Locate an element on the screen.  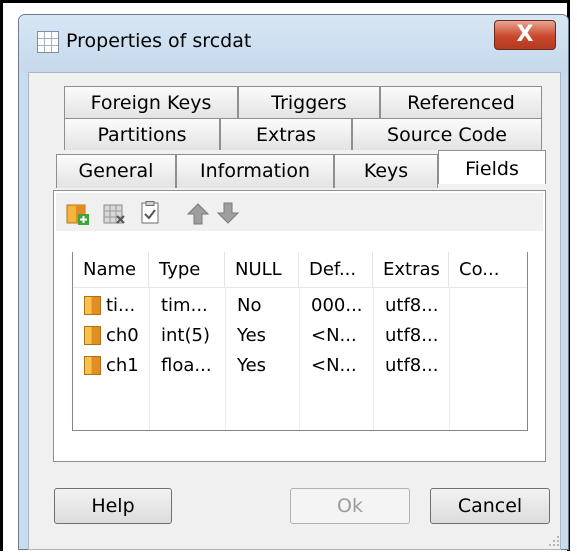
column-header-type: Type is located at coordinates (187, 270).